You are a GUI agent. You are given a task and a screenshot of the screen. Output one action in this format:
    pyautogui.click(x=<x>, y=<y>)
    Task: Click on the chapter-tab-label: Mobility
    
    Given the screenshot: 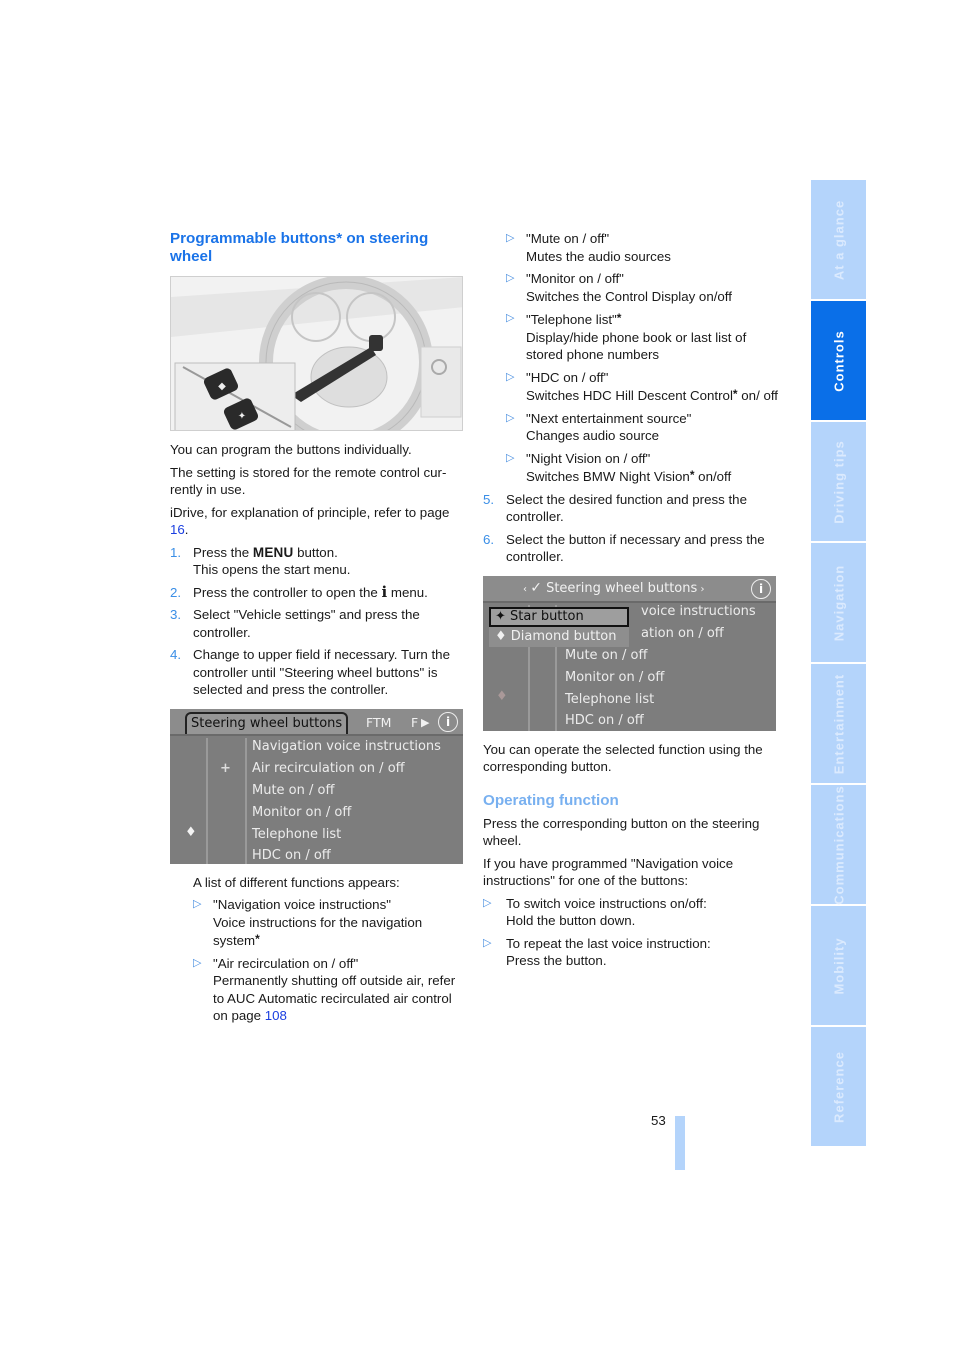 What is the action you would take?
    pyautogui.click(x=838, y=965)
    